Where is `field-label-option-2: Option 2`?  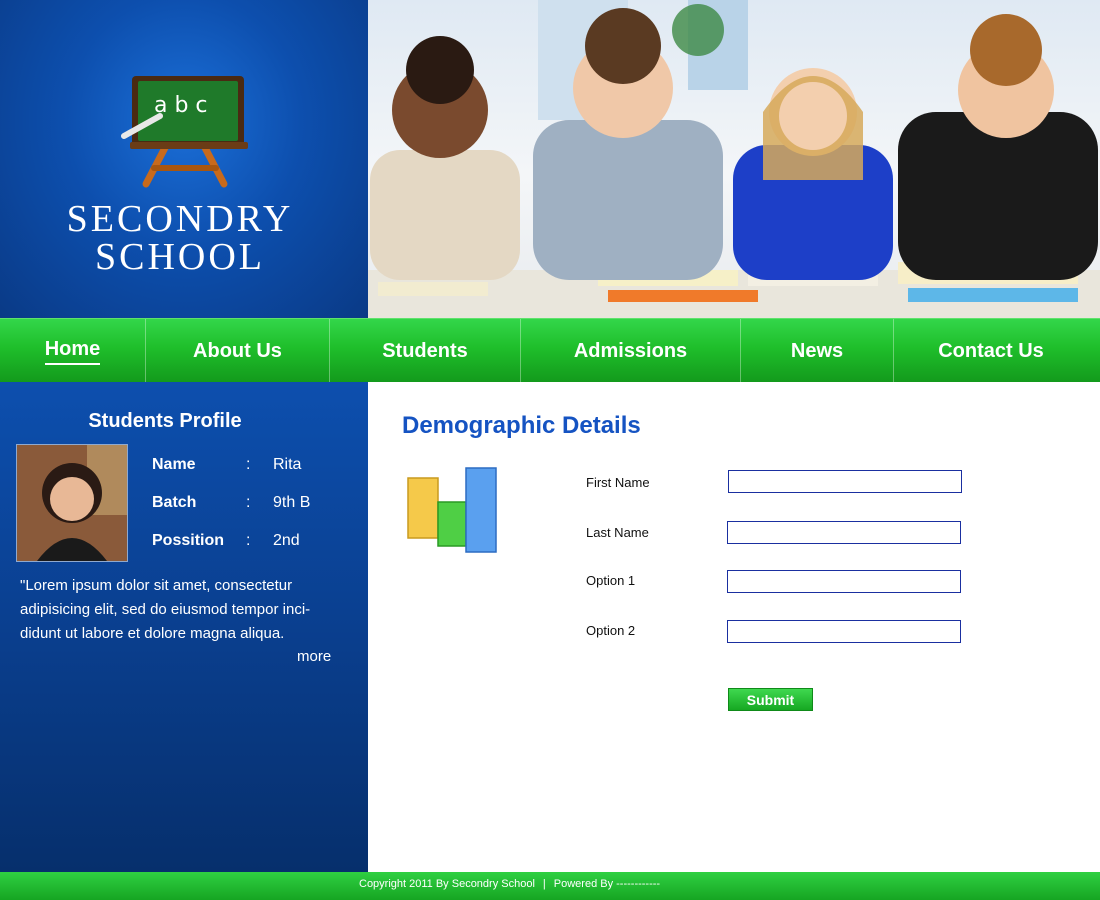
field-label-option-2: Option 2 is located at coordinates (611, 630).